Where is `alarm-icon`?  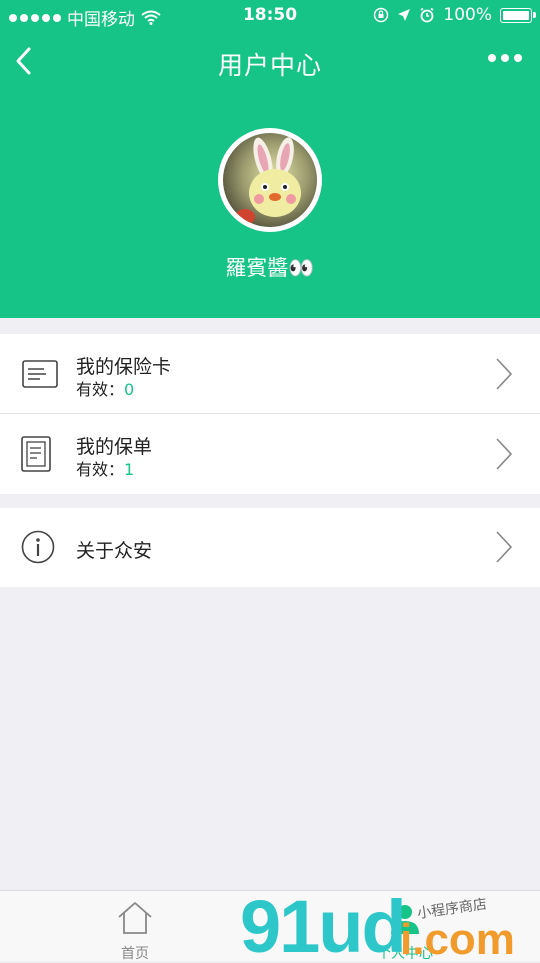 alarm-icon is located at coordinates (427, 15).